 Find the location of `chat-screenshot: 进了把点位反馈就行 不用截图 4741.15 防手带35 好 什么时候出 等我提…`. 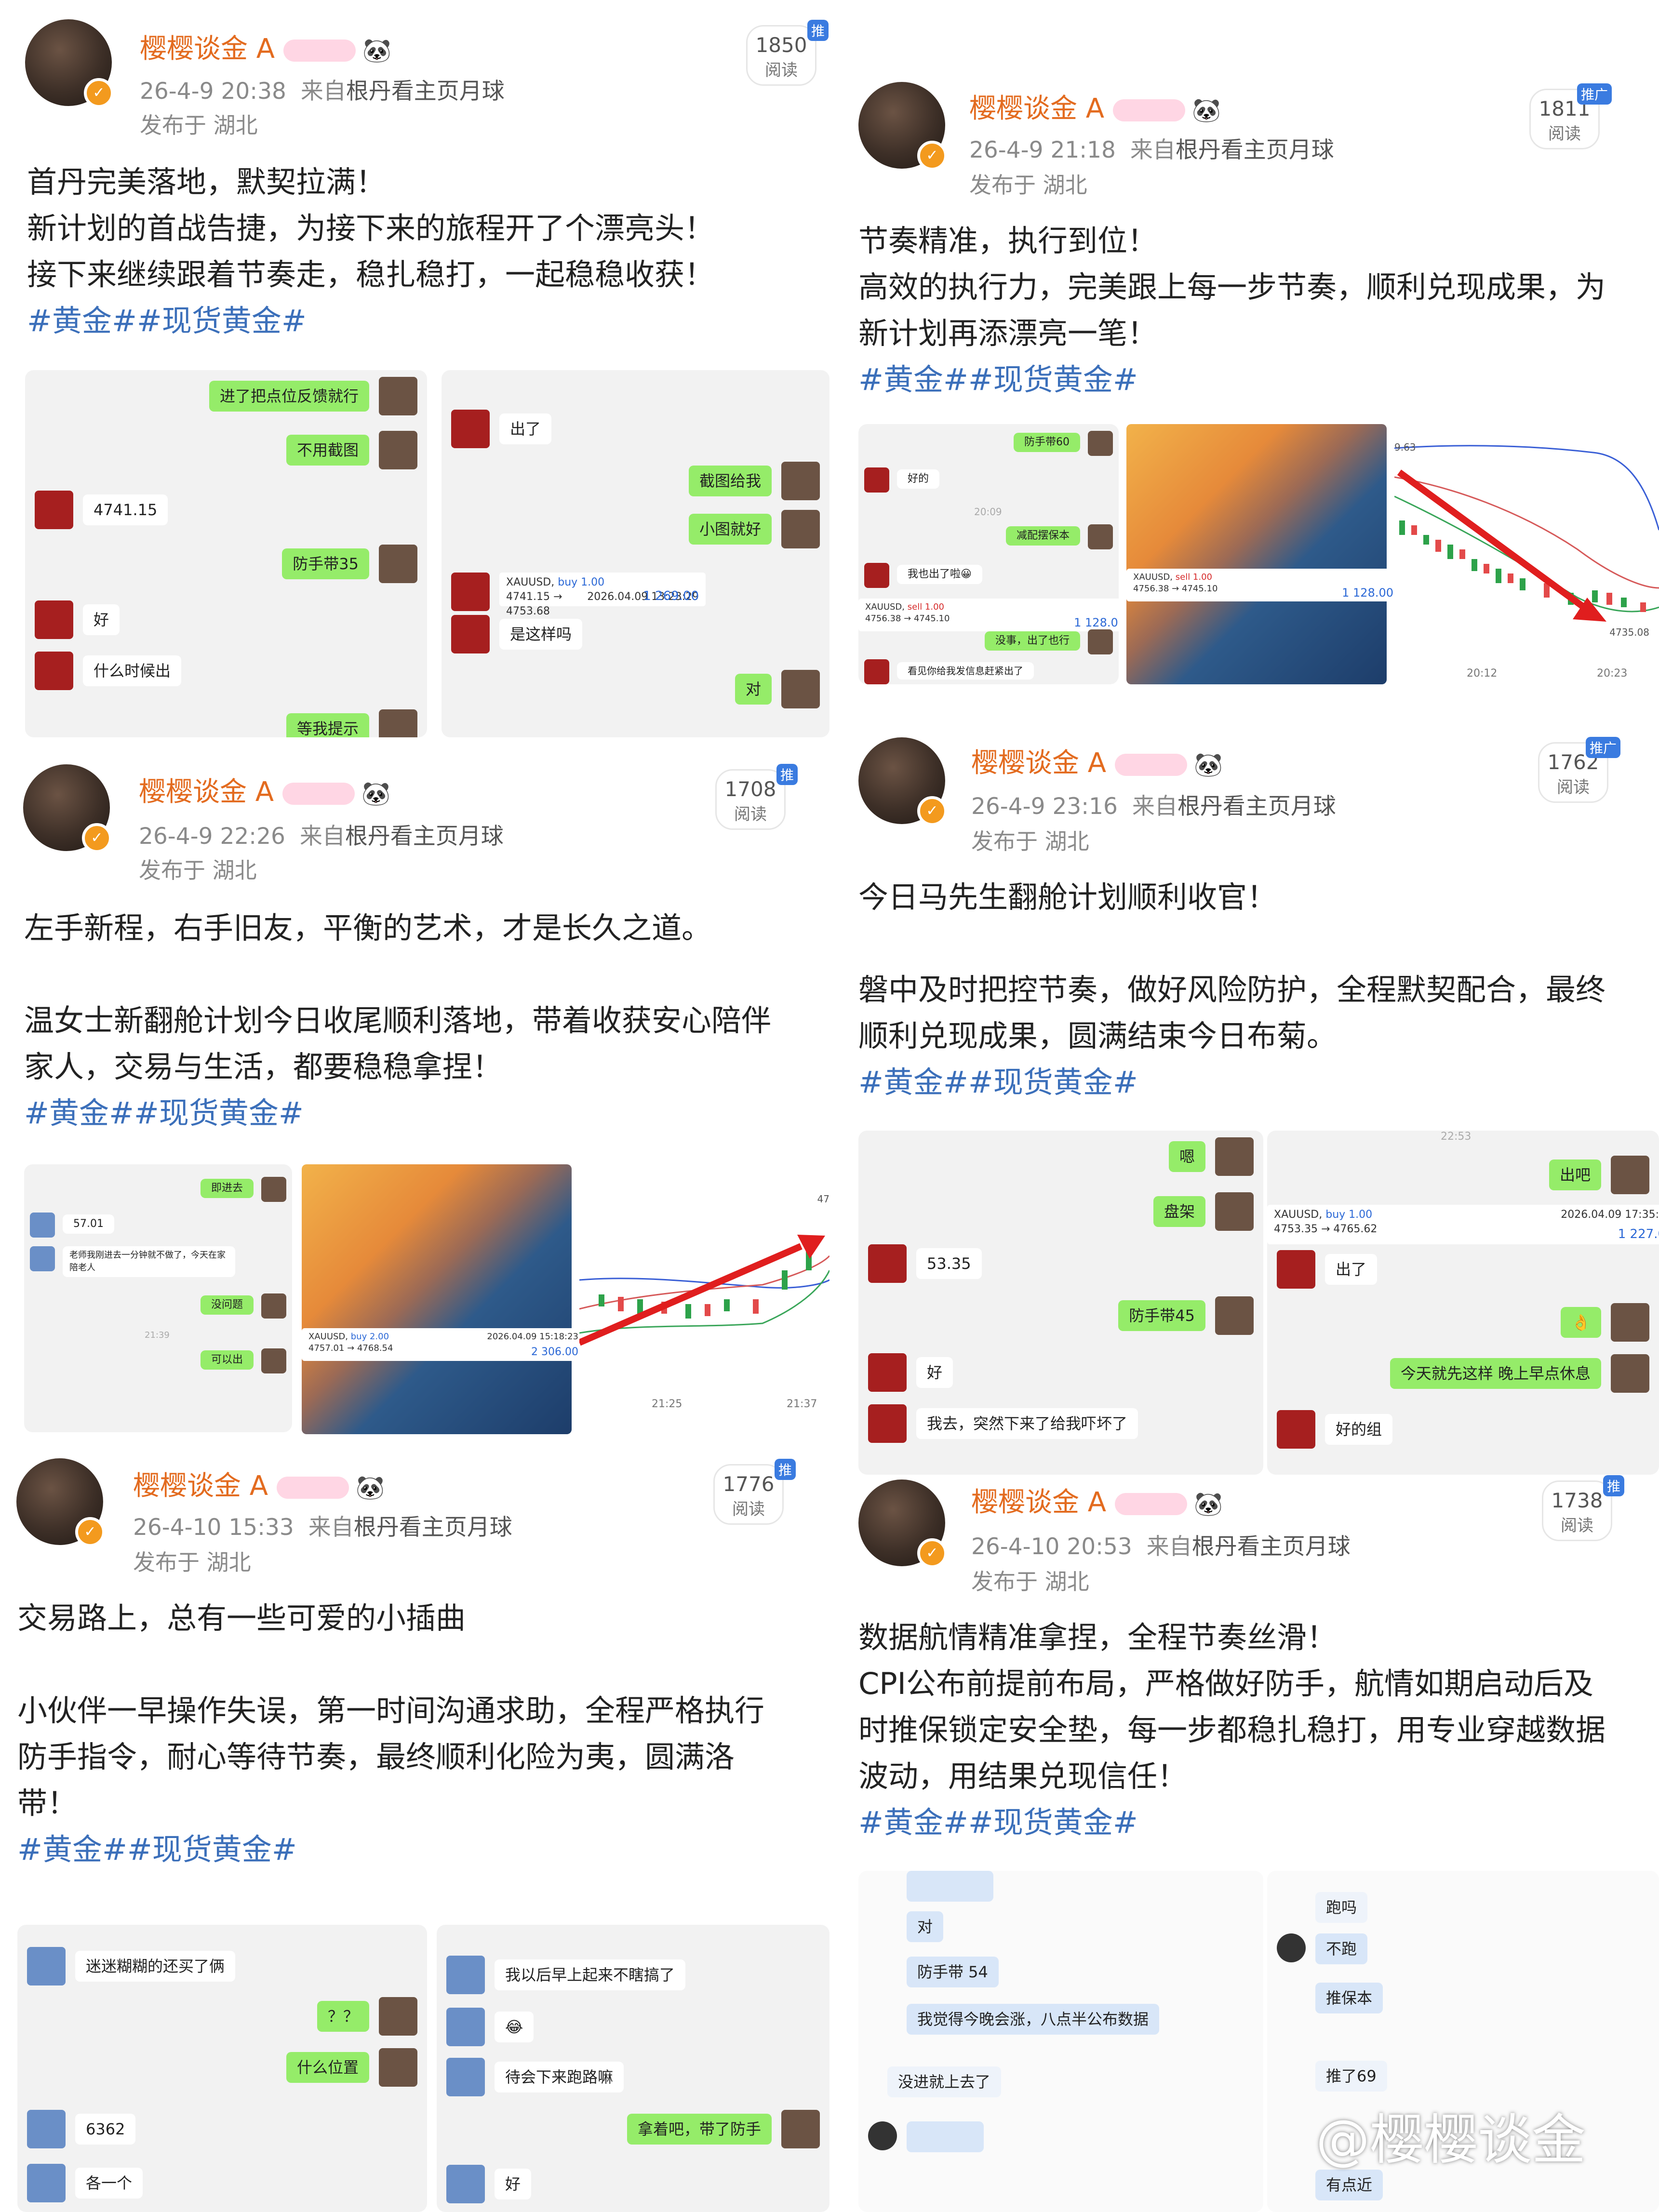

chat-screenshot: 进了把点位反馈就行 不用截图 4741.15 防手带35 好 什么时候出 等我提… is located at coordinates (226, 553).